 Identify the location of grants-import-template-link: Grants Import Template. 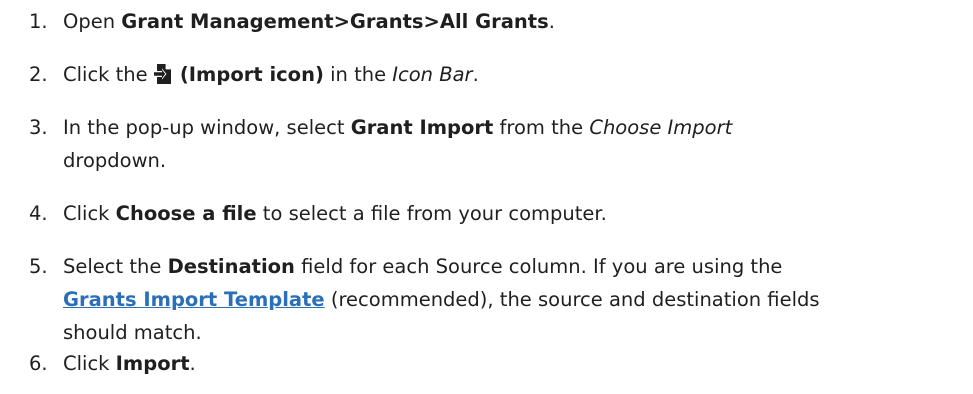
(194, 299).